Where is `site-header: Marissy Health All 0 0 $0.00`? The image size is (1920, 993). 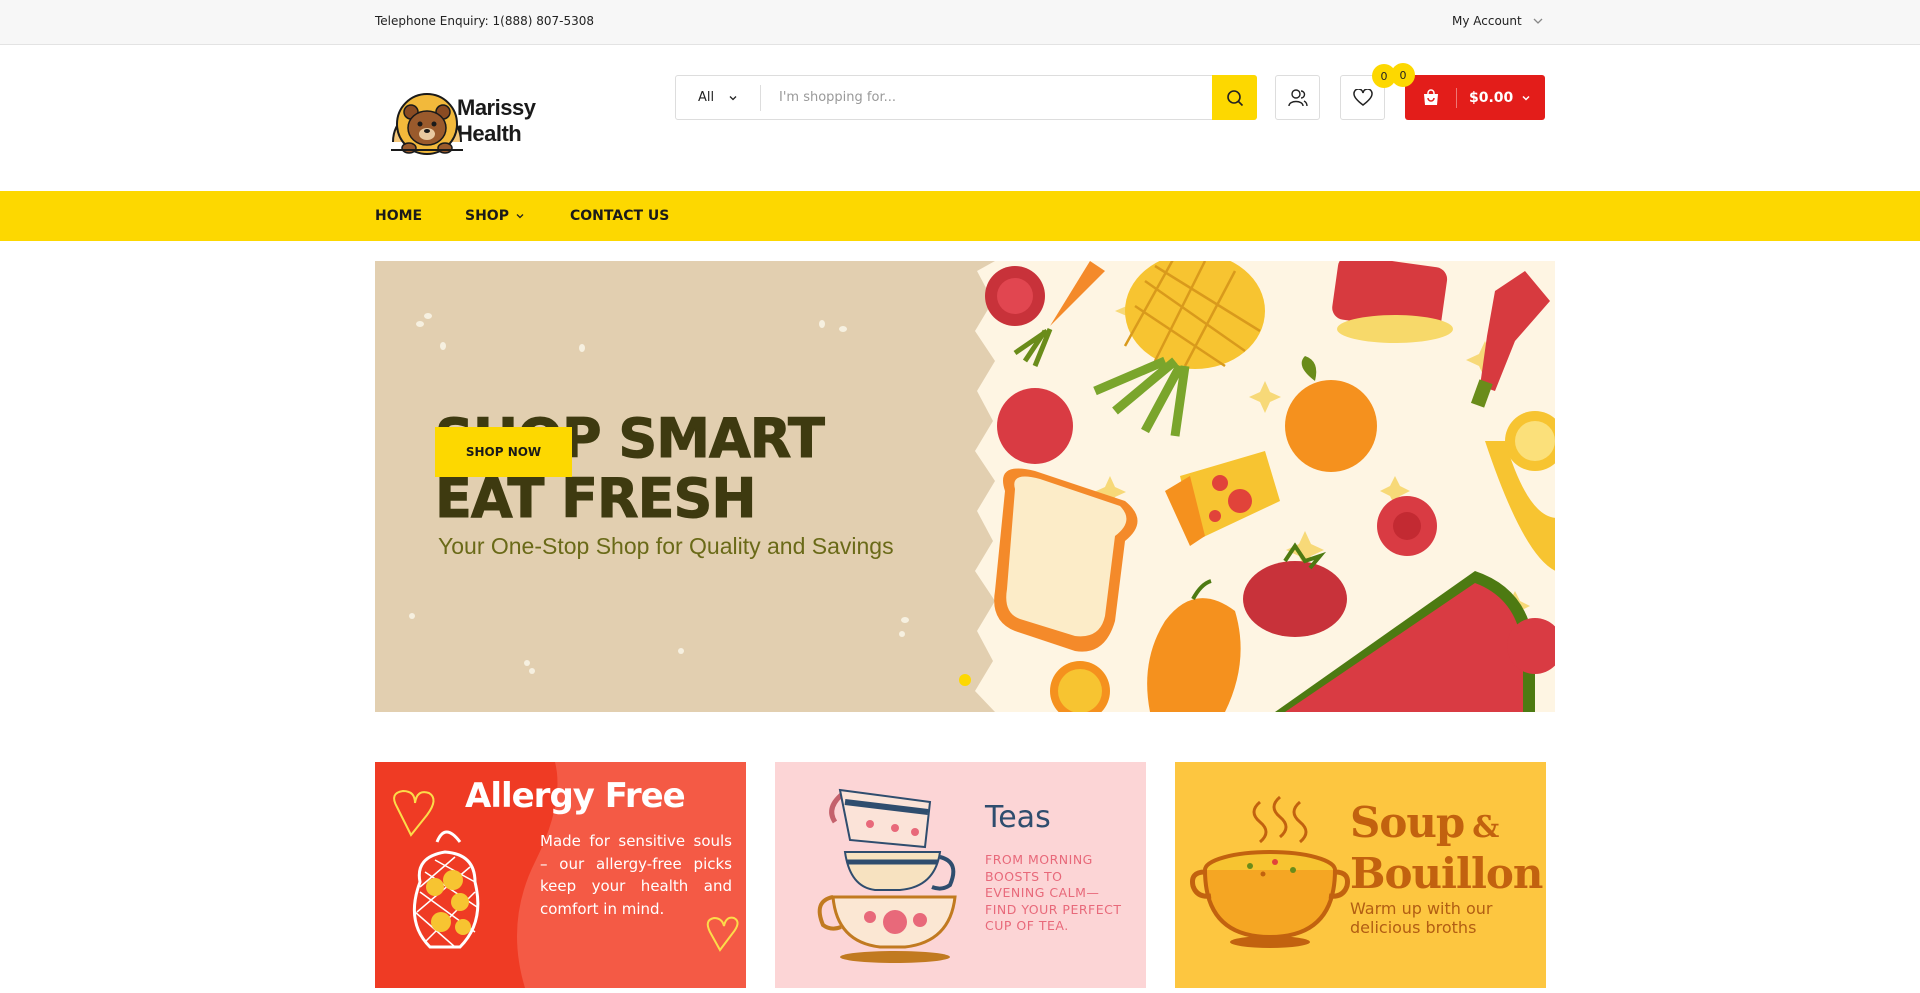
site-header: Marissy Health All 0 0 $0.00 is located at coordinates (960, 118).